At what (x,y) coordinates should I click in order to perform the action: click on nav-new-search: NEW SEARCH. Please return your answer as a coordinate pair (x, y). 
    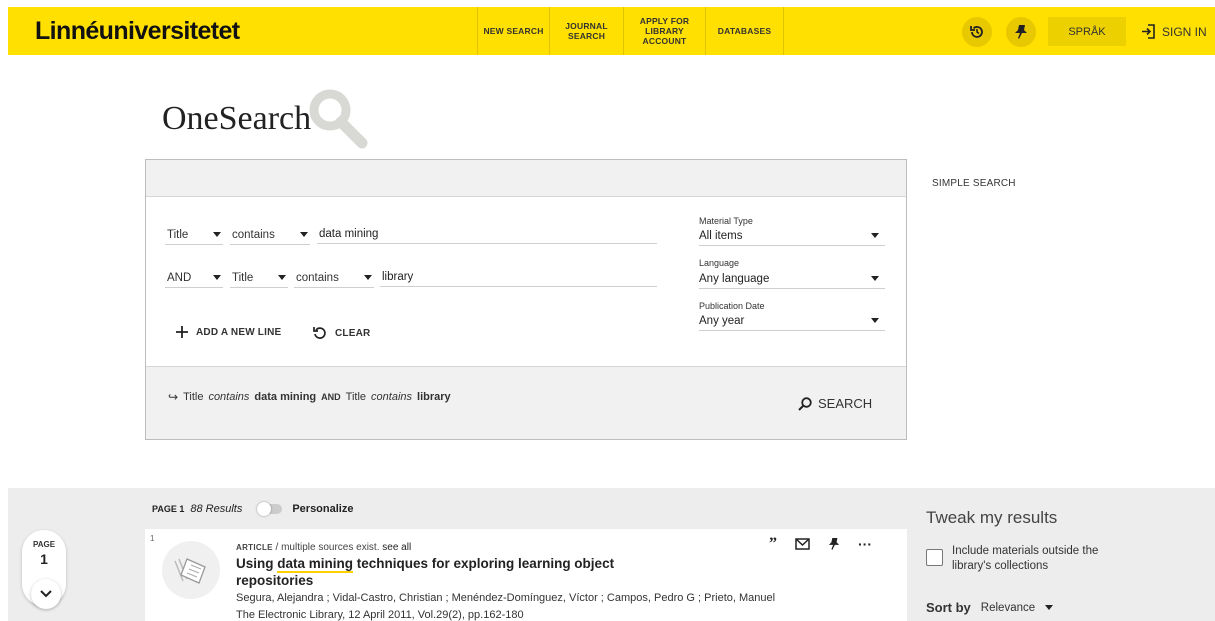
    Looking at the image, I should click on (513, 31).